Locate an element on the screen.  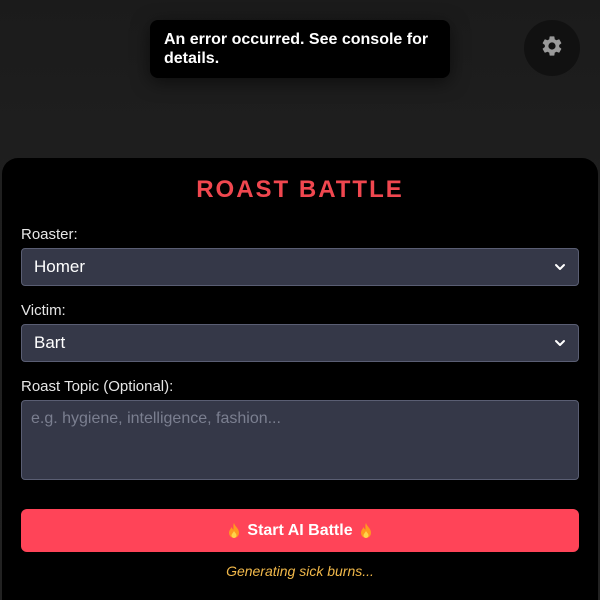
victim-label: Victim: is located at coordinates (43, 310).